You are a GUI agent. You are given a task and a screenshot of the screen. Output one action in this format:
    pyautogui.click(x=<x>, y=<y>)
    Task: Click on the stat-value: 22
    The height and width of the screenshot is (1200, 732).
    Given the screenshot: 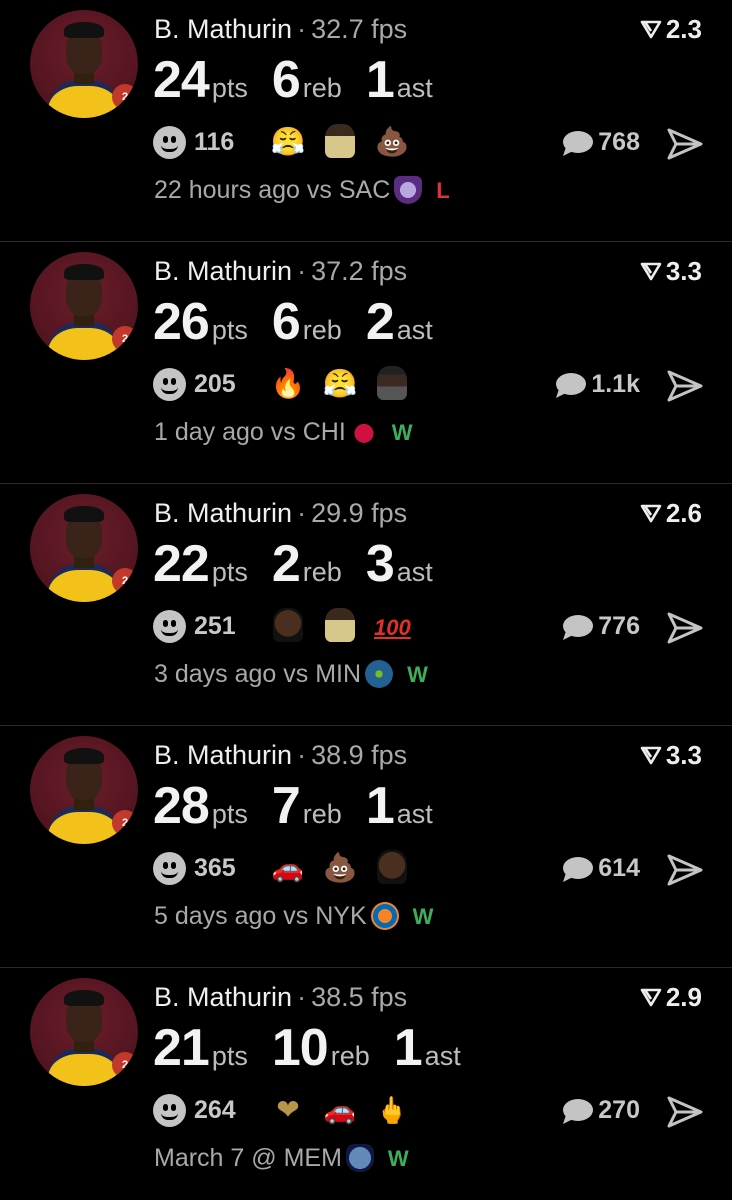 What is the action you would take?
    pyautogui.click(x=181, y=564)
    